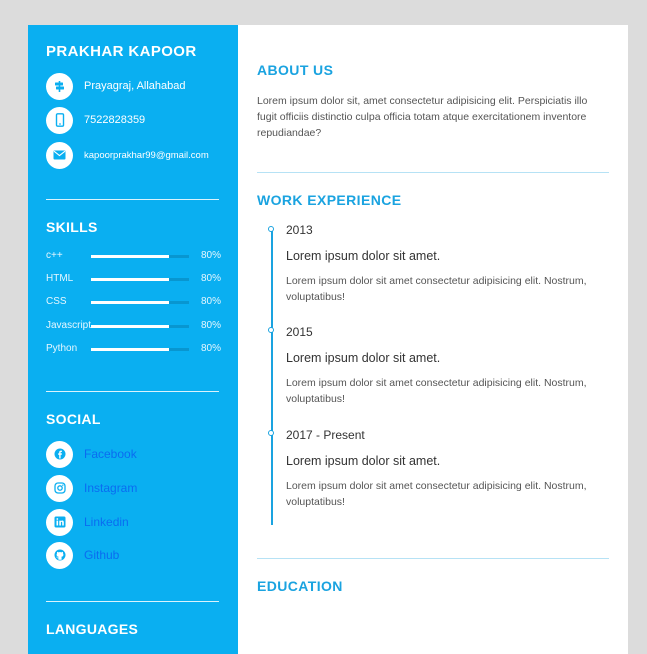 The height and width of the screenshot is (654, 647). I want to click on contact-location: Prayagraj, Allahabad, so click(116, 86).